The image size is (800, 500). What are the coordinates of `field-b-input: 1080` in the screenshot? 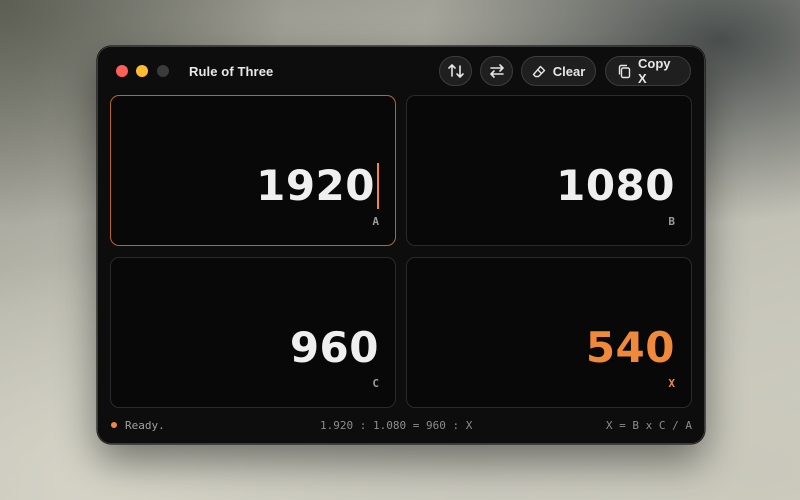 It's located at (615, 186).